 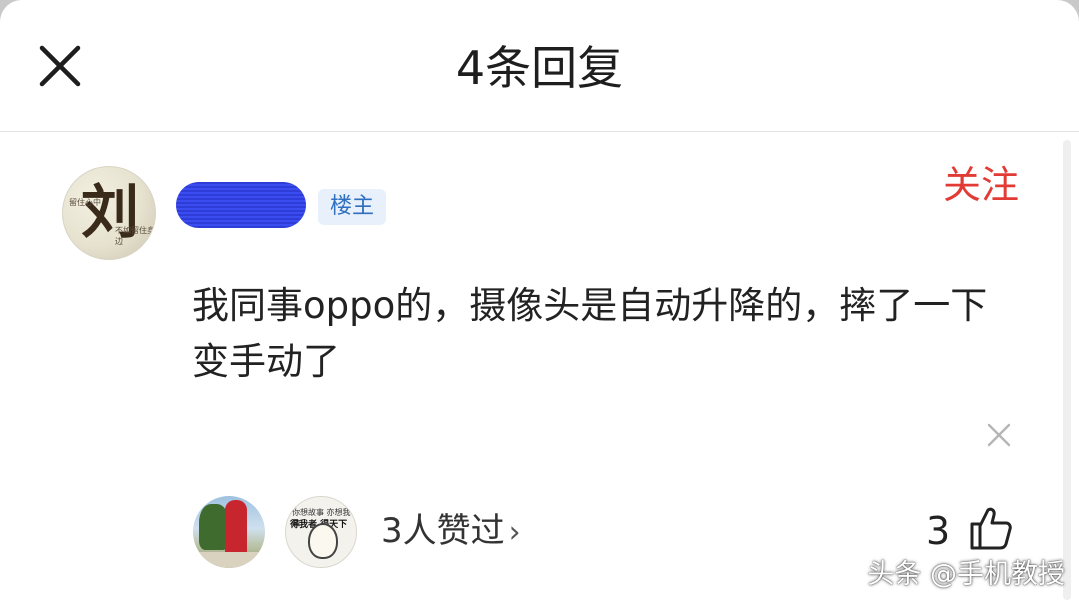 I want to click on avatar-face-drawing, so click(x=323, y=541).